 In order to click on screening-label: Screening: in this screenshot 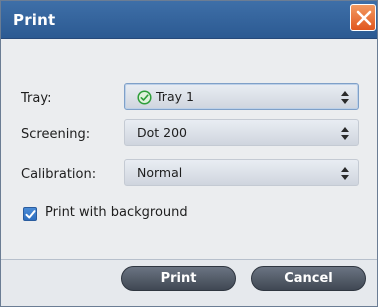, I will do `click(56, 134)`.